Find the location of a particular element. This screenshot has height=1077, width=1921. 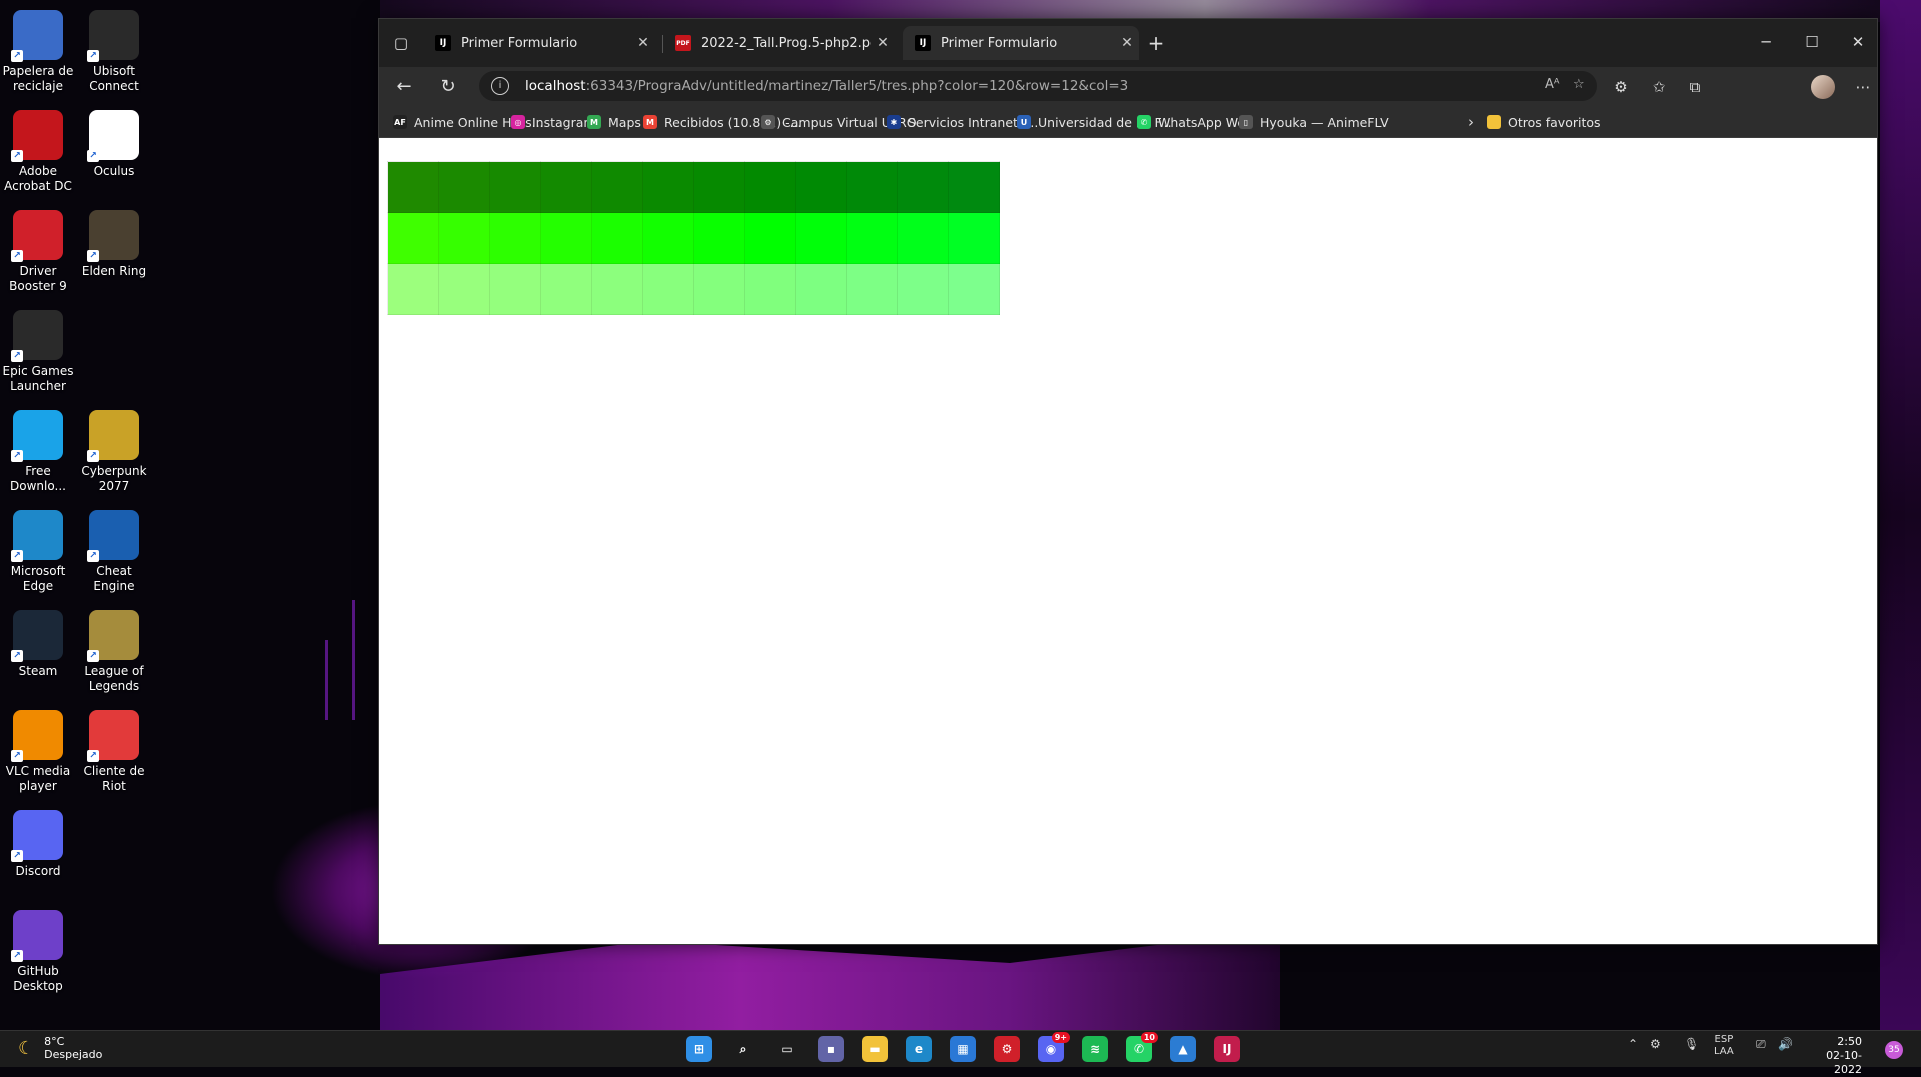

notifications-badge: 35 is located at coordinates (1894, 1050).